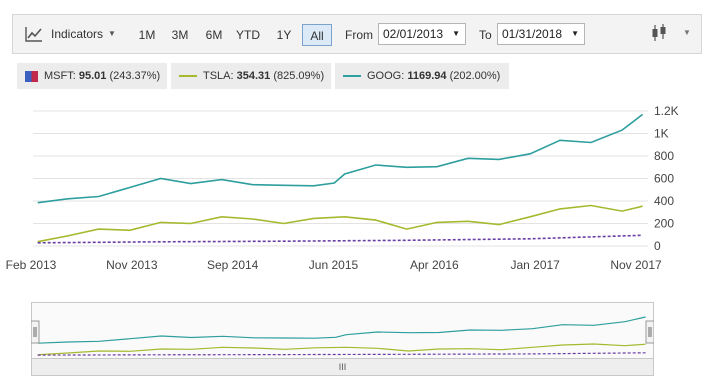  What do you see at coordinates (427, 76) in the screenshot?
I see `goog-value: 1169.94` at bounding box center [427, 76].